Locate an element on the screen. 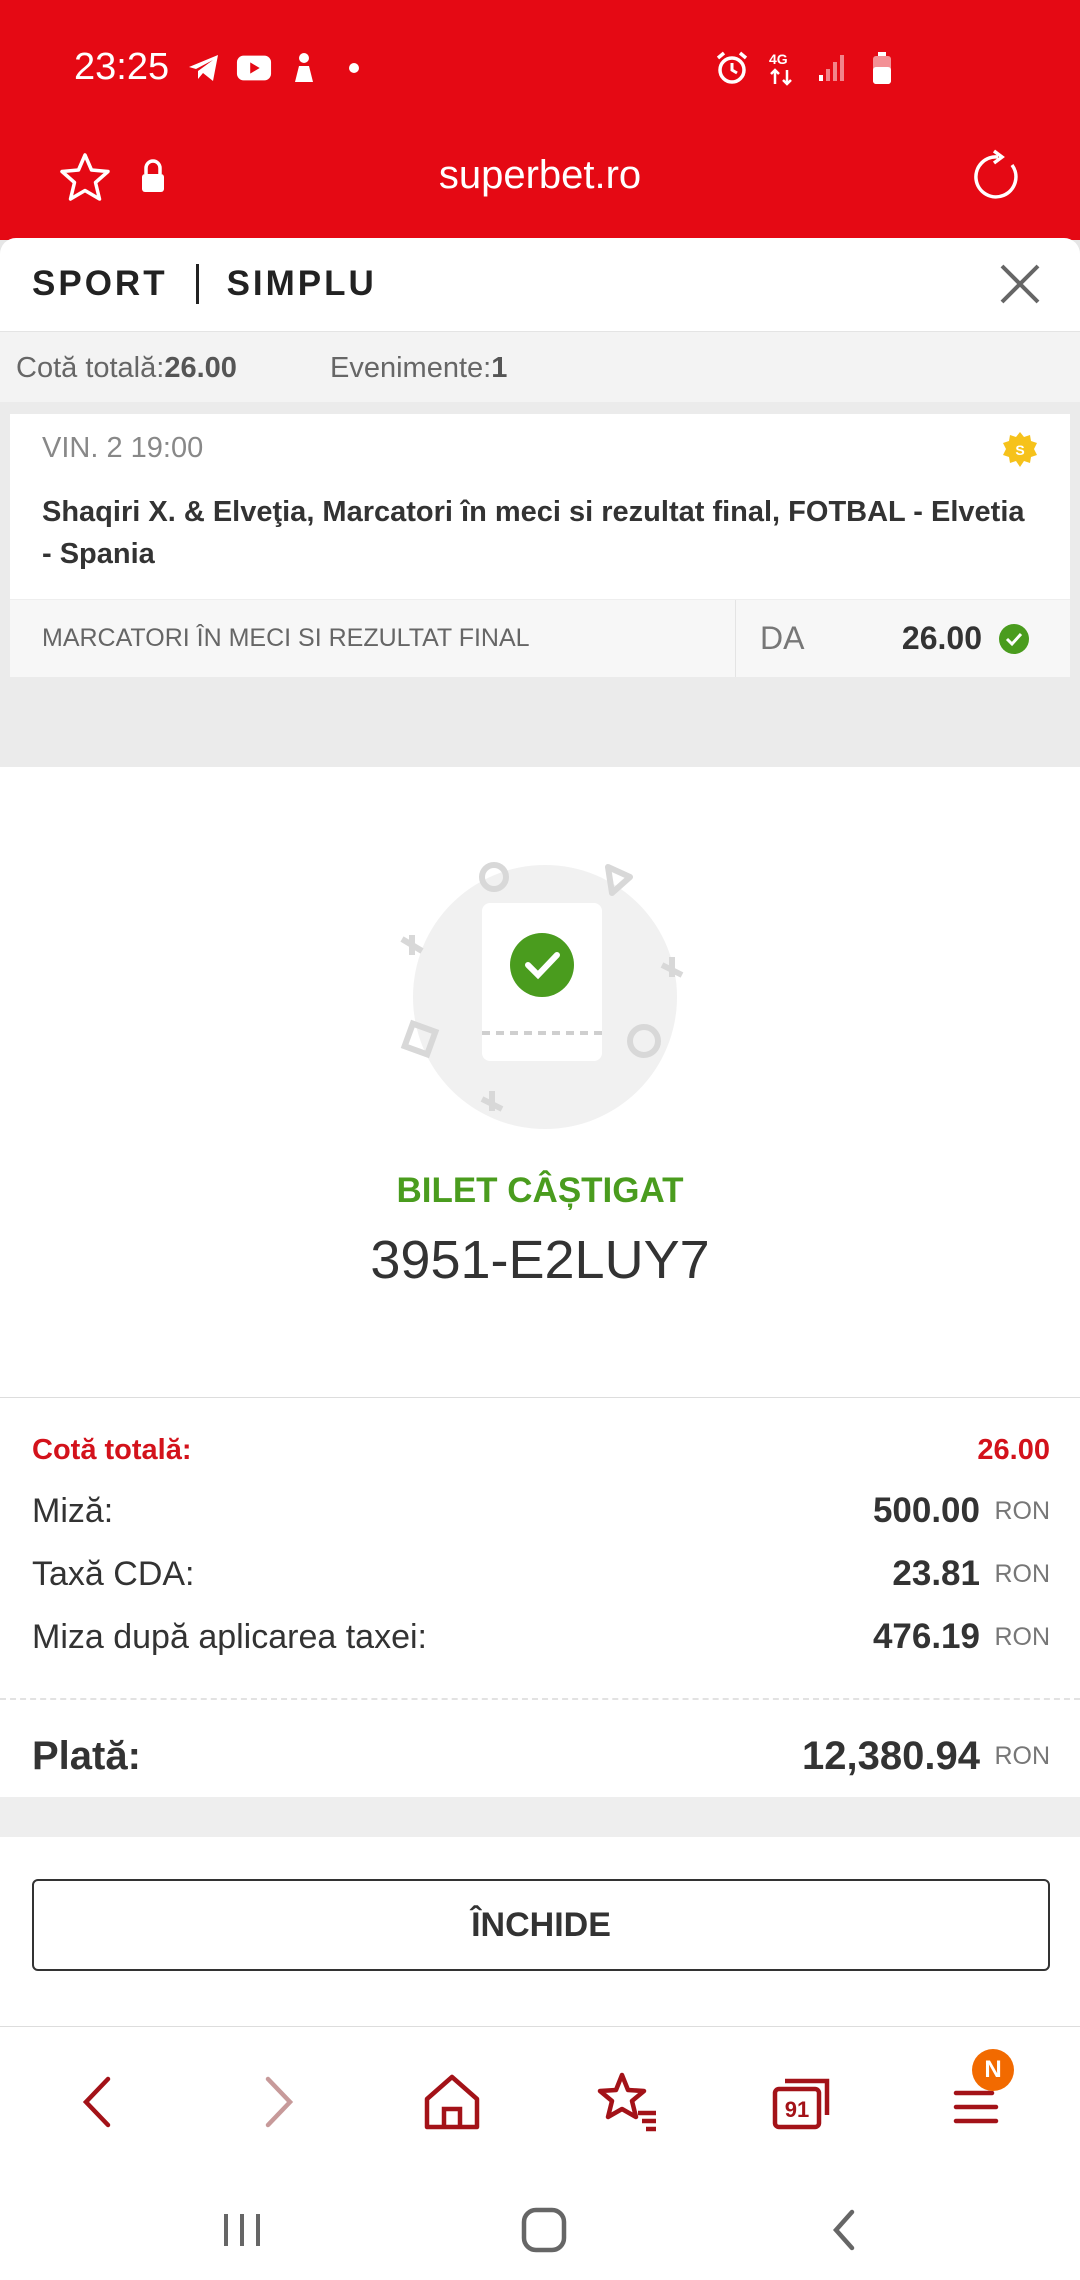 This screenshot has height=2280, width=1080. alarm-icon is located at coordinates (732, 68).